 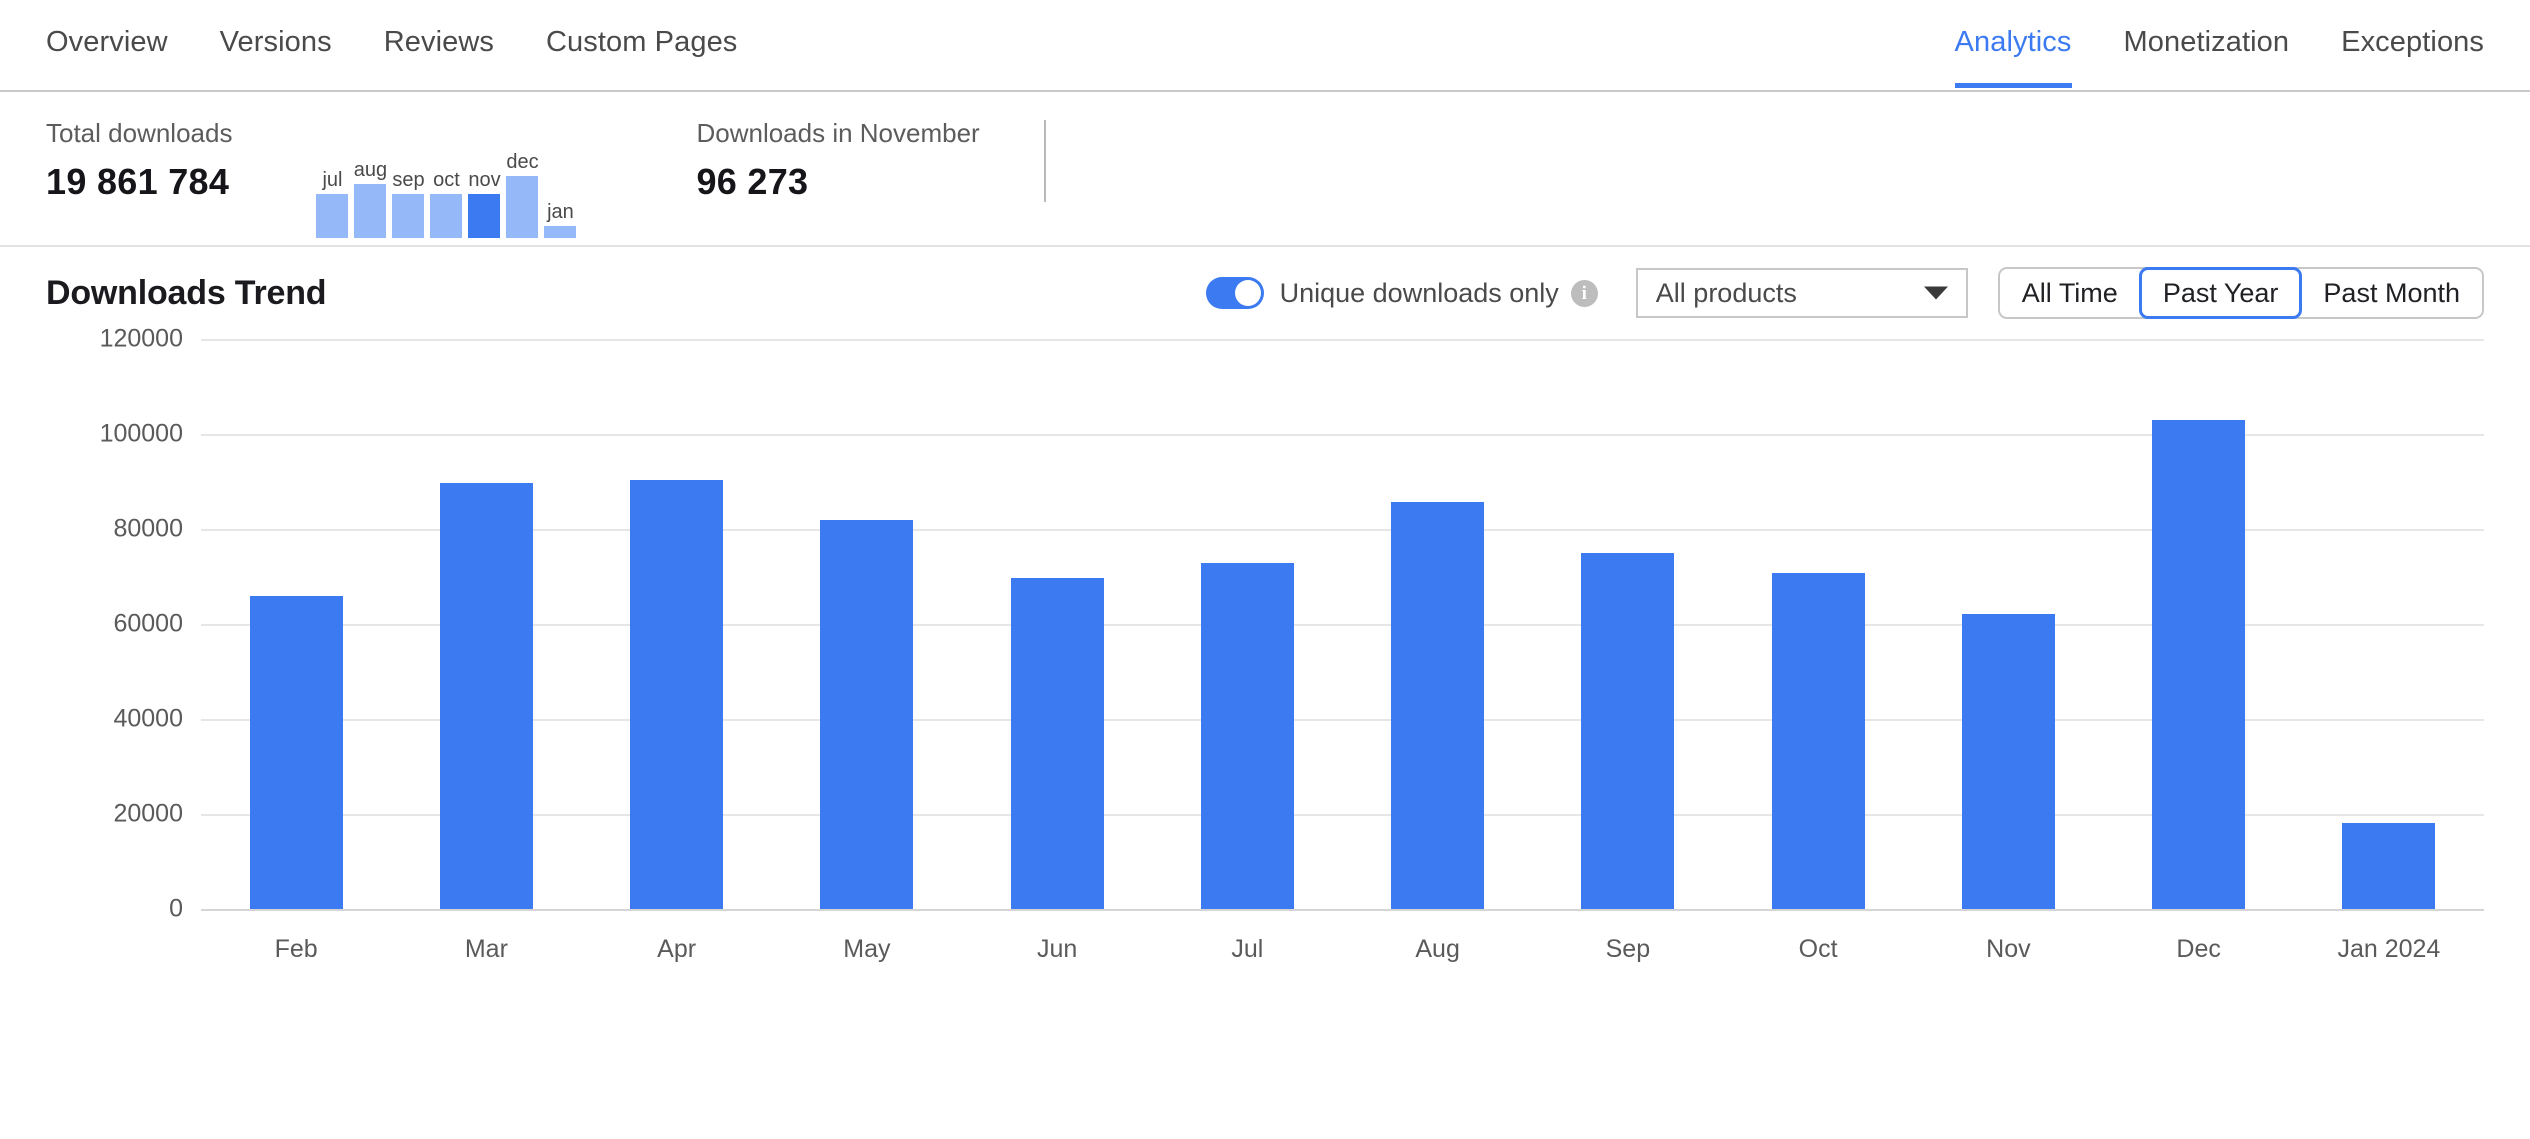 I want to click on chart-x-tick-label: May, so click(x=867, y=949).